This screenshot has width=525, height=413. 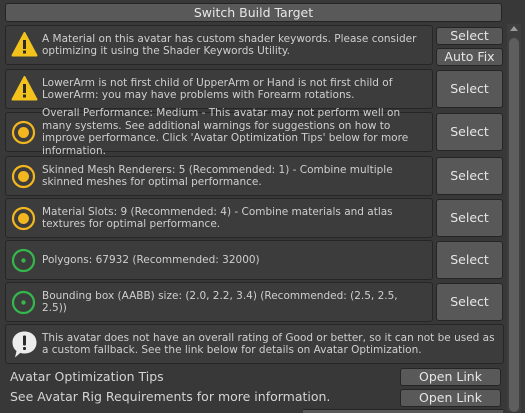 What do you see at coordinates (87, 376) in the screenshot?
I see `avatar-optimization-tips-label: Avatar Optimization Tips` at bounding box center [87, 376].